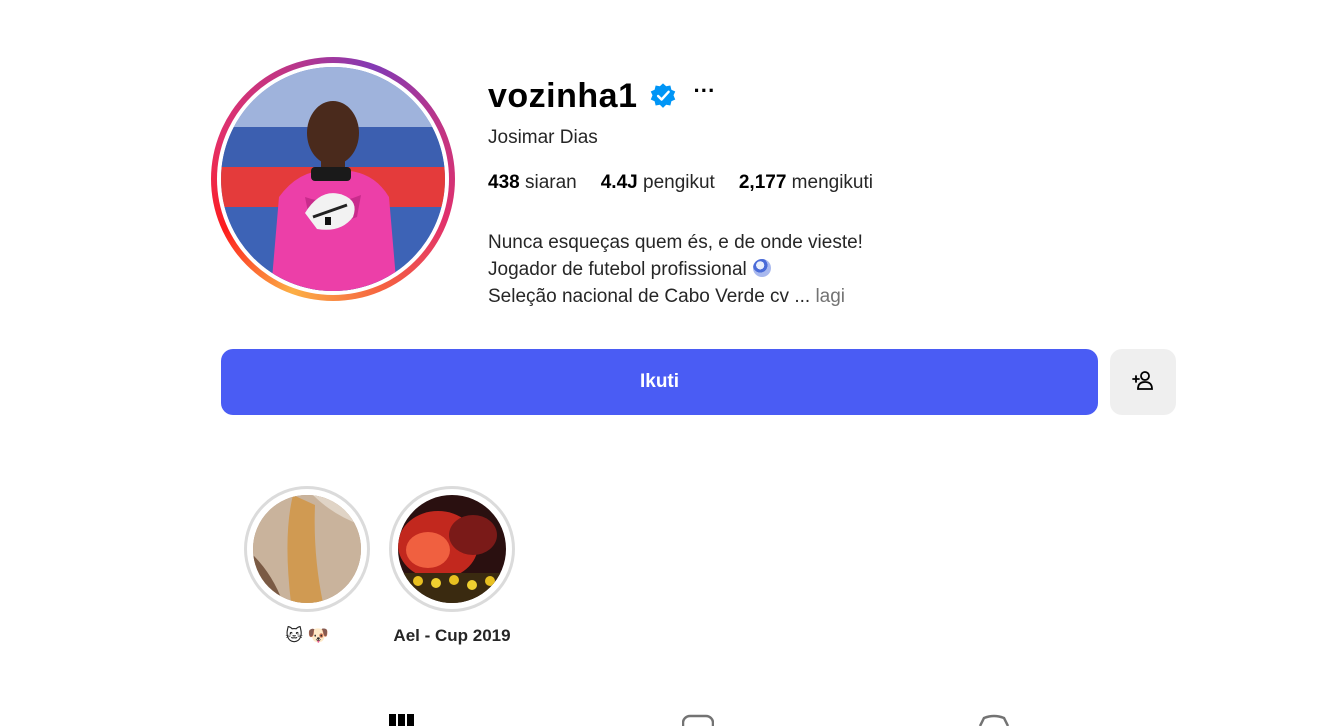  I want to click on suggested-accounts-button, so click(1143, 382).